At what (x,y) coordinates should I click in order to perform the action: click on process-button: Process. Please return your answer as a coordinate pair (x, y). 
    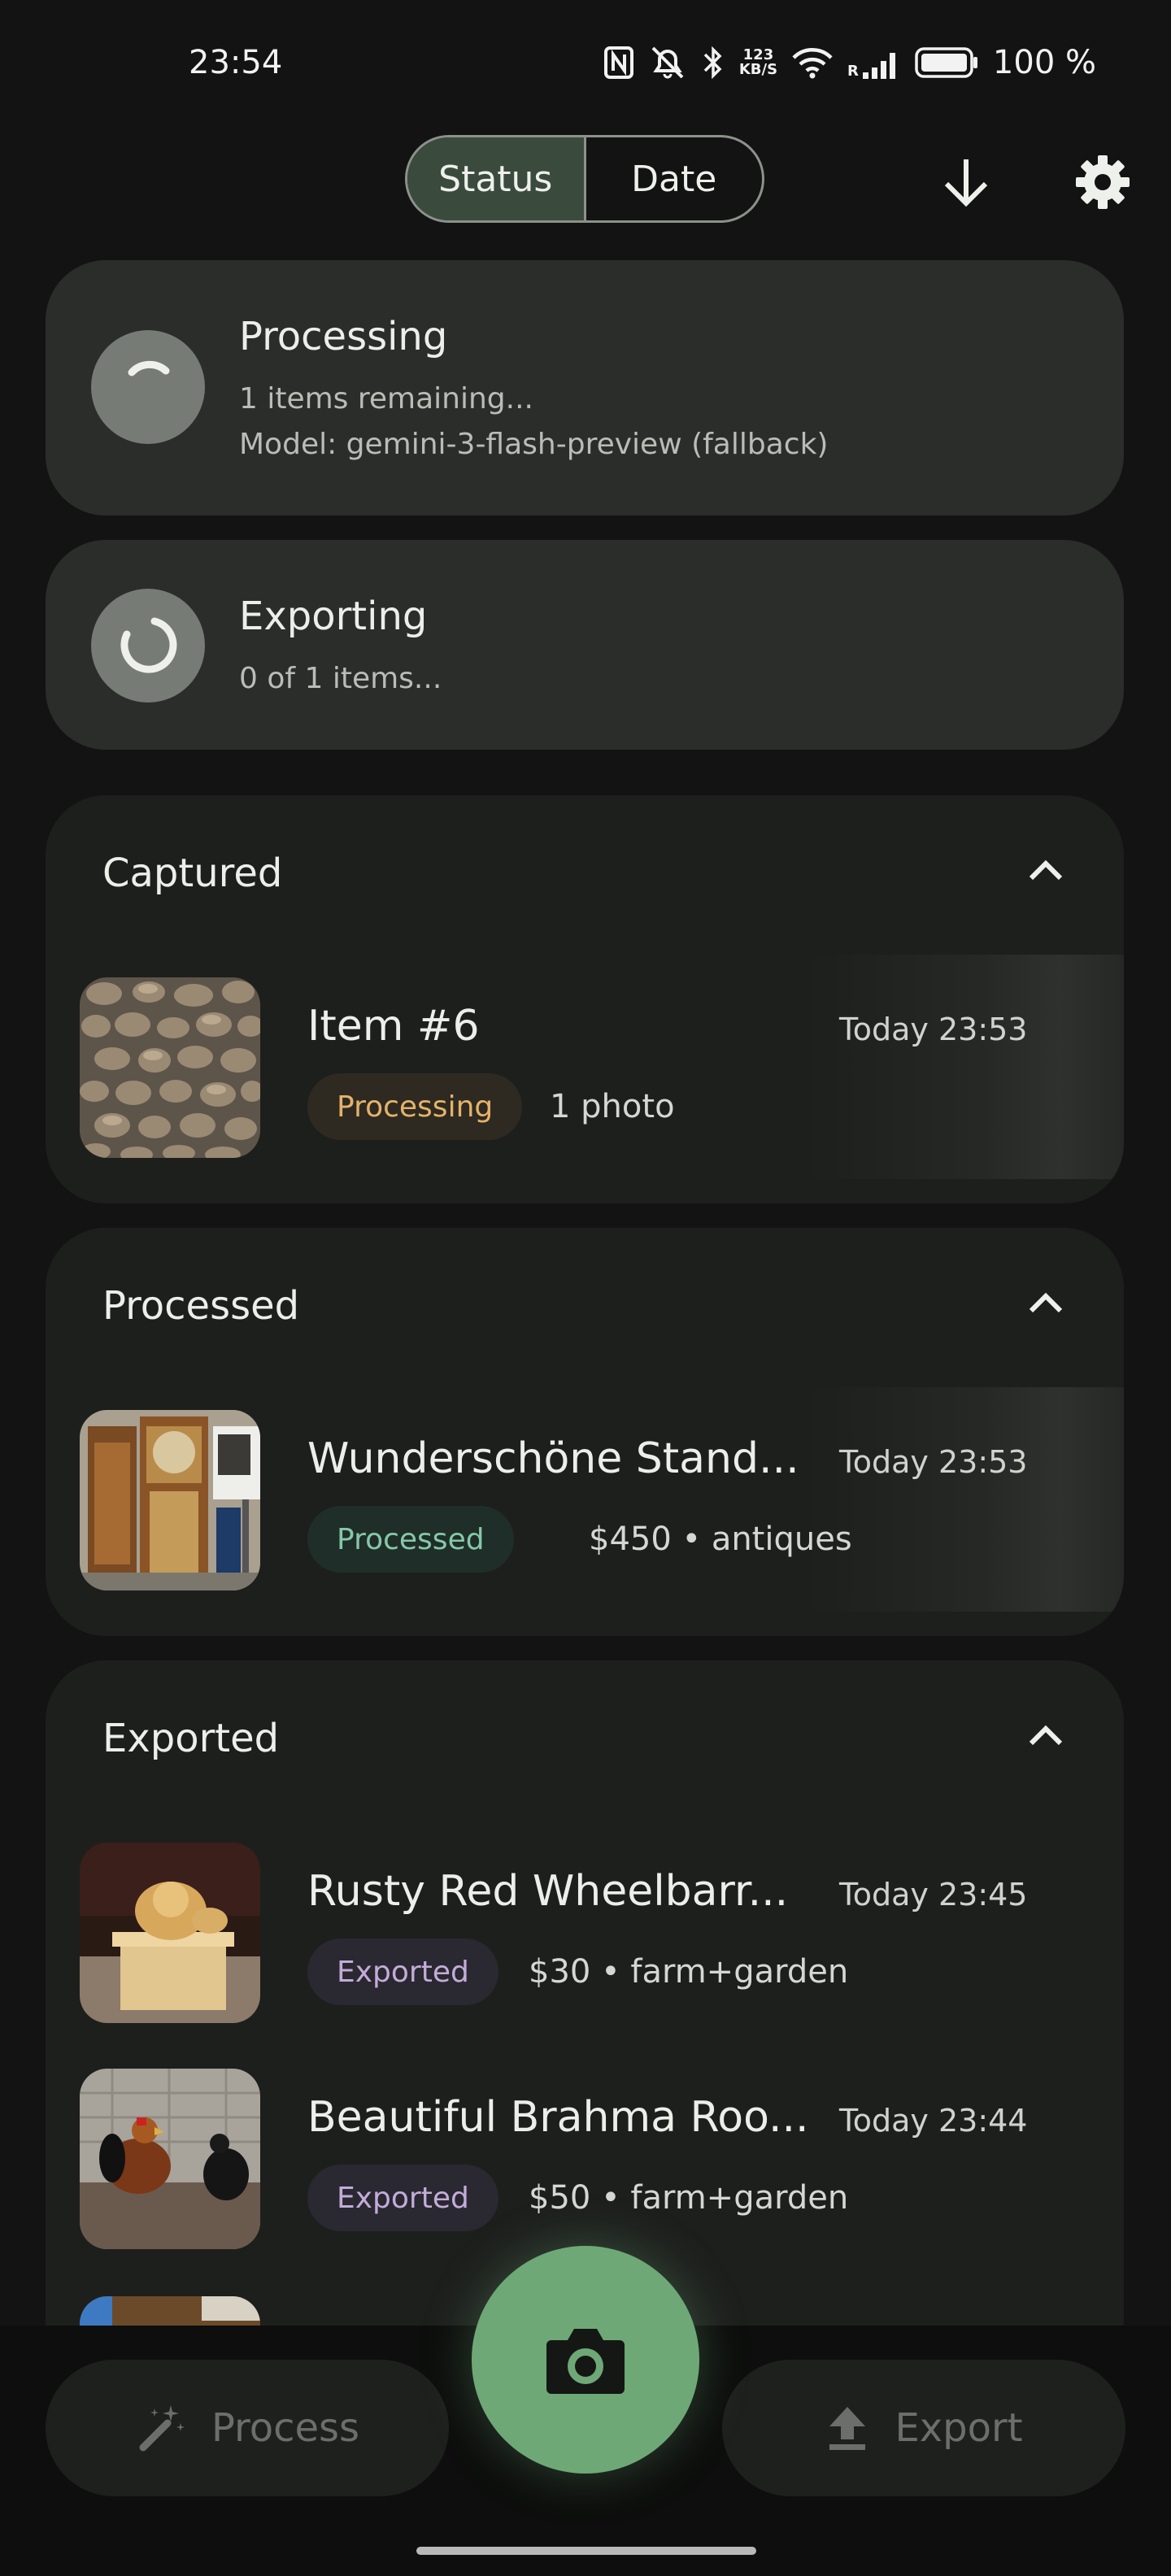
    Looking at the image, I should click on (247, 2428).